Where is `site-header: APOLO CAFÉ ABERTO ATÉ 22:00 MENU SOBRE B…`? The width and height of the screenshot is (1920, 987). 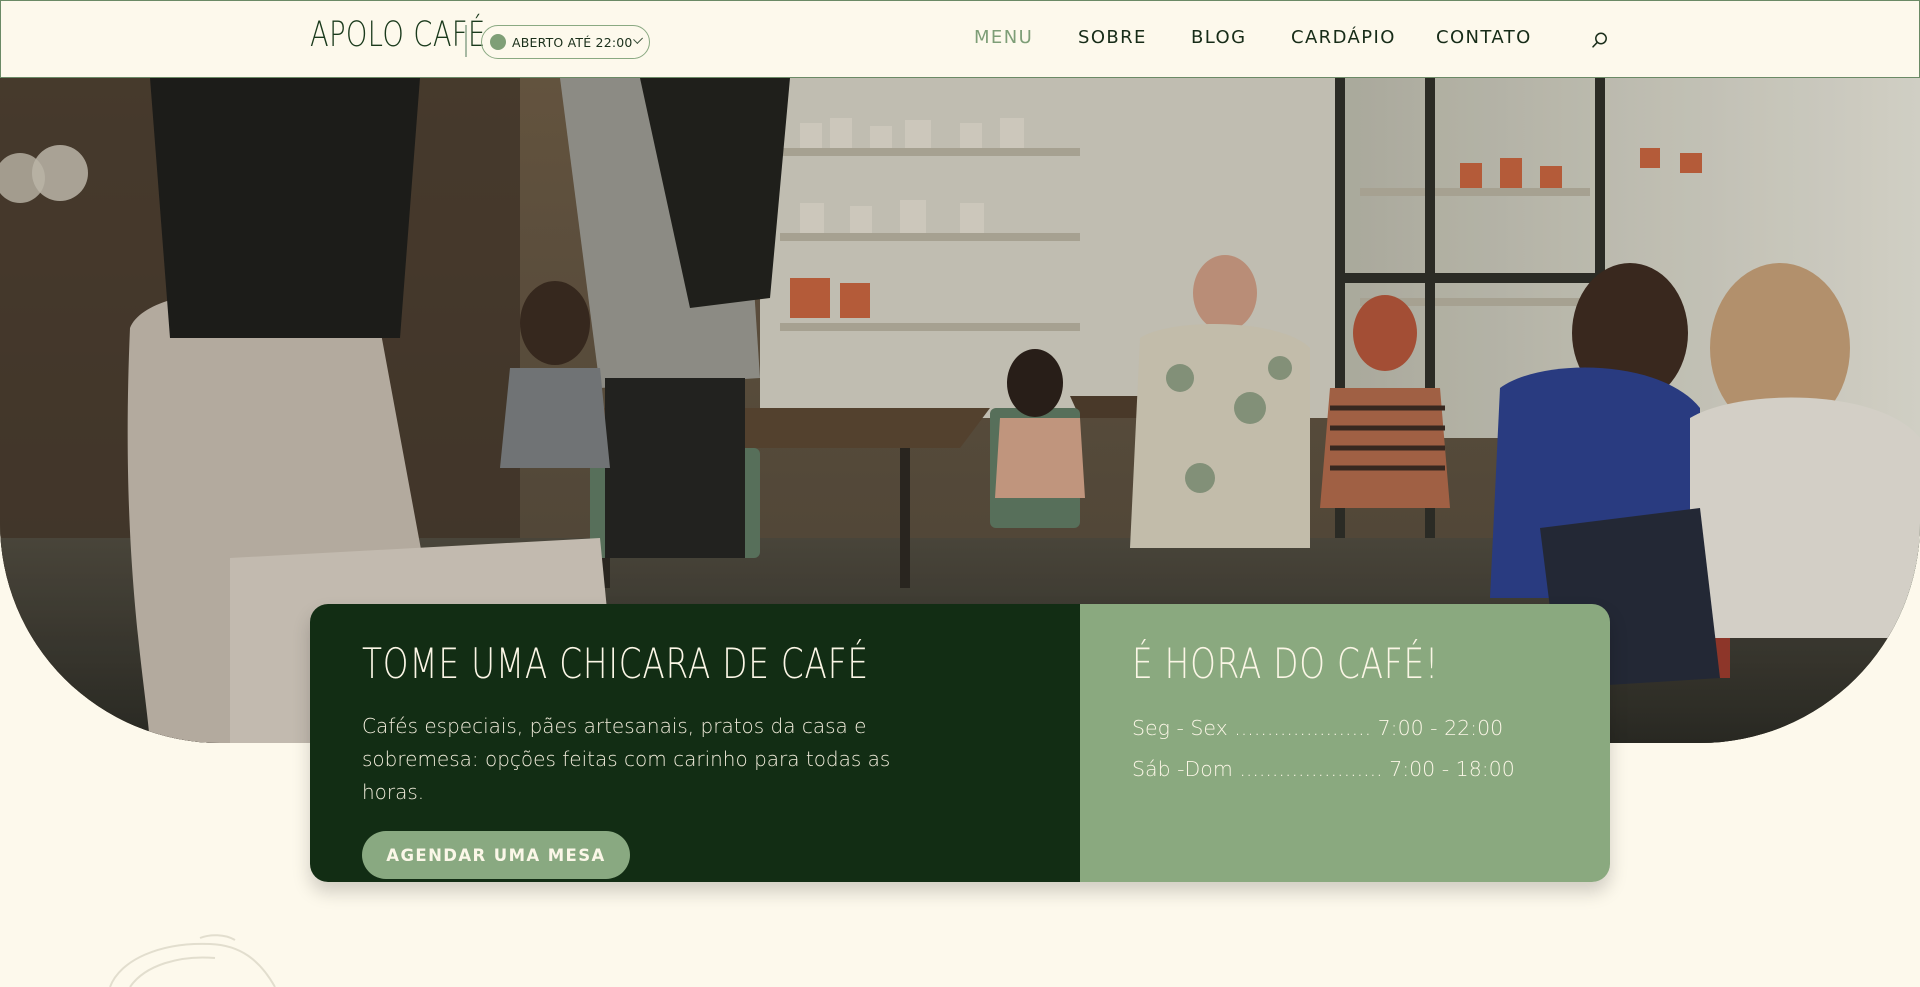
site-header: APOLO CAFÉ ABERTO ATÉ 22:00 MENU SOBRE B… is located at coordinates (960, 39).